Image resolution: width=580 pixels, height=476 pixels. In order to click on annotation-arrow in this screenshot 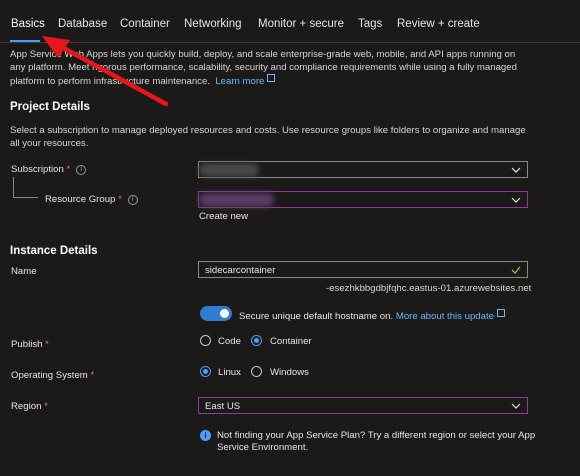, I will do `click(105, 71)`.